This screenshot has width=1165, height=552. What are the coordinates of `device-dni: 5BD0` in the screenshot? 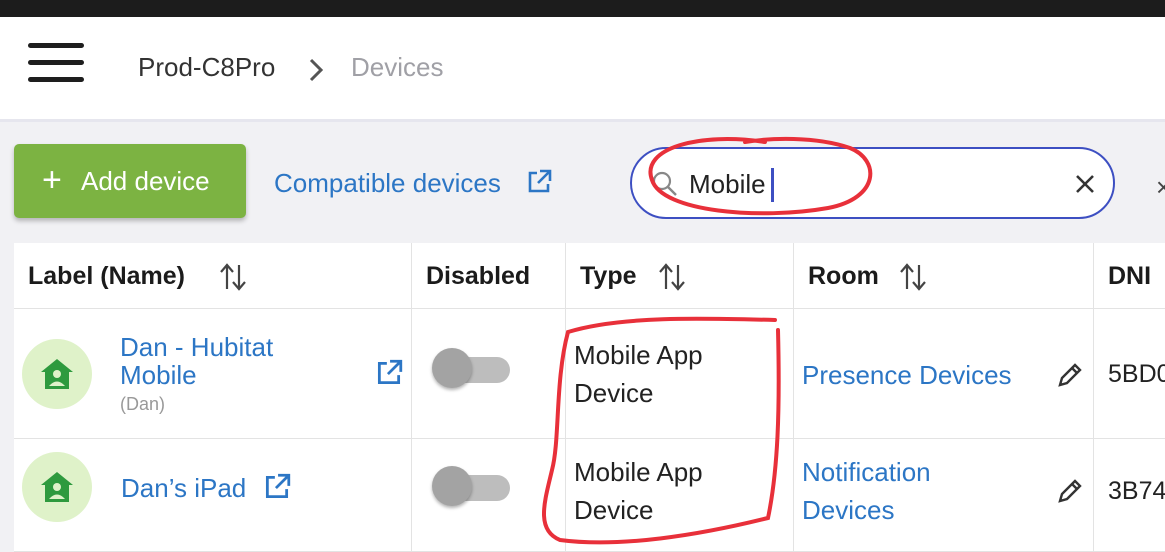 It's located at (1136, 374).